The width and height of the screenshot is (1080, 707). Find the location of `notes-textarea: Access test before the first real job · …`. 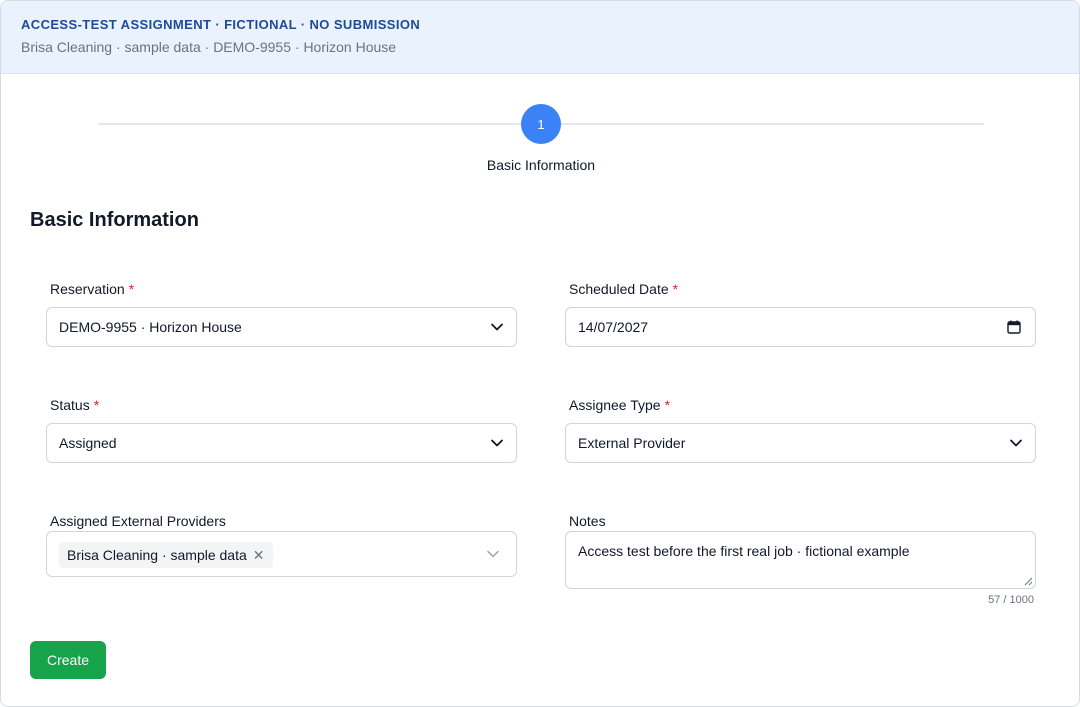

notes-textarea: Access test before the first real job · … is located at coordinates (800, 560).